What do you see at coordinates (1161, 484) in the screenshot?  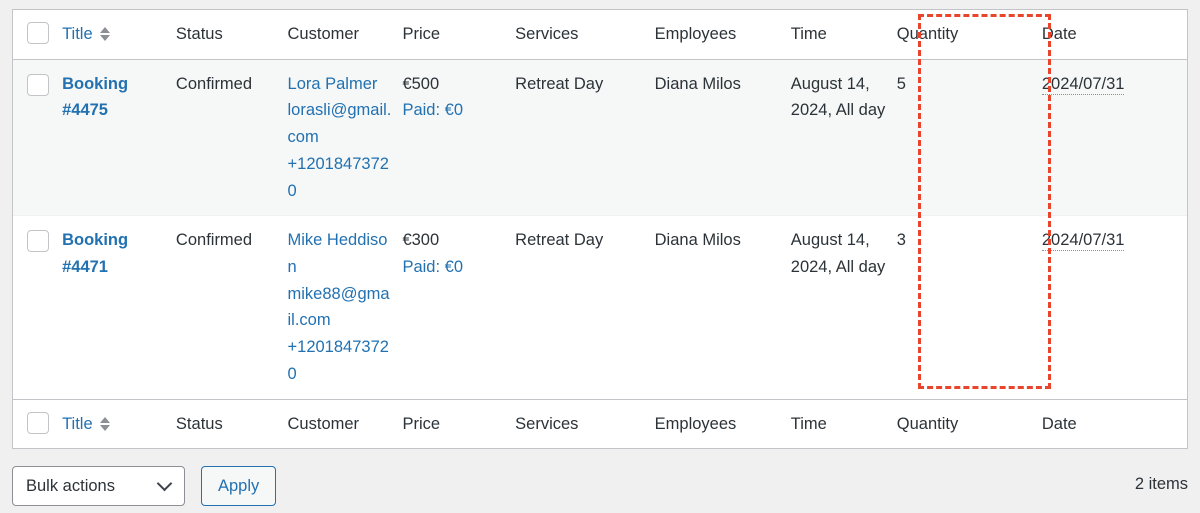 I see `items-count-label: 2 items` at bounding box center [1161, 484].